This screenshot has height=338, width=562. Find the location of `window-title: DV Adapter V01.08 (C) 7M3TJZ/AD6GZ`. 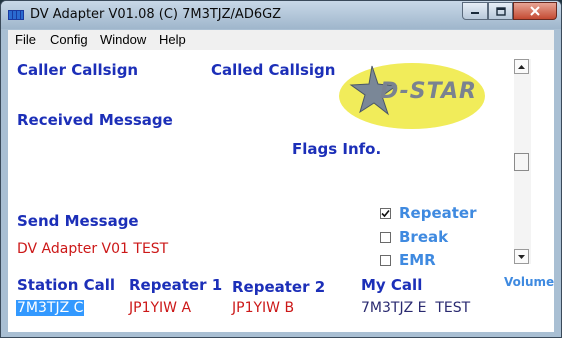

window-title: DV Adapter V01.08 (C) 7M3TJZ/AD6GZ is located at coordinates (156, 14).